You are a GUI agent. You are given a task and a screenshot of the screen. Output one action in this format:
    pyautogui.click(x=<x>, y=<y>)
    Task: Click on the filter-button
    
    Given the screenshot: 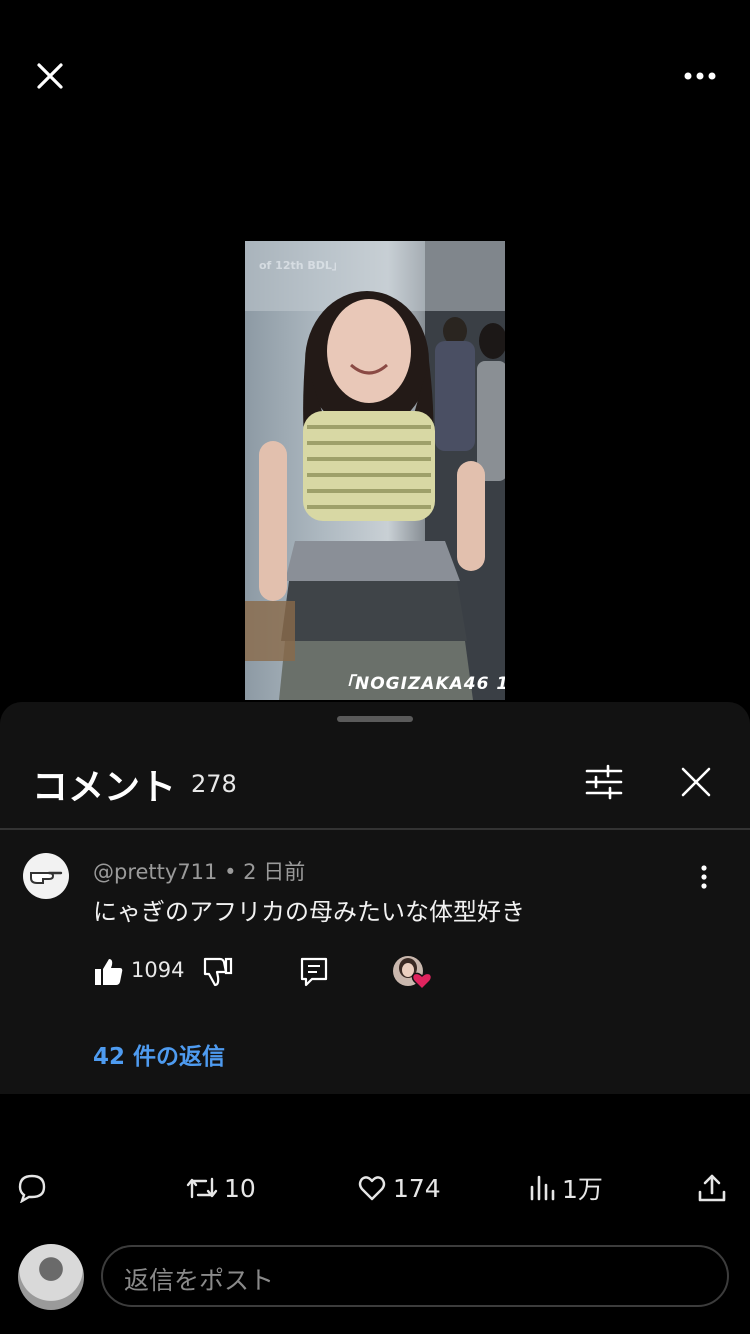 What is the action you would take?
    pyautogui.click(x=604, y=782)
    